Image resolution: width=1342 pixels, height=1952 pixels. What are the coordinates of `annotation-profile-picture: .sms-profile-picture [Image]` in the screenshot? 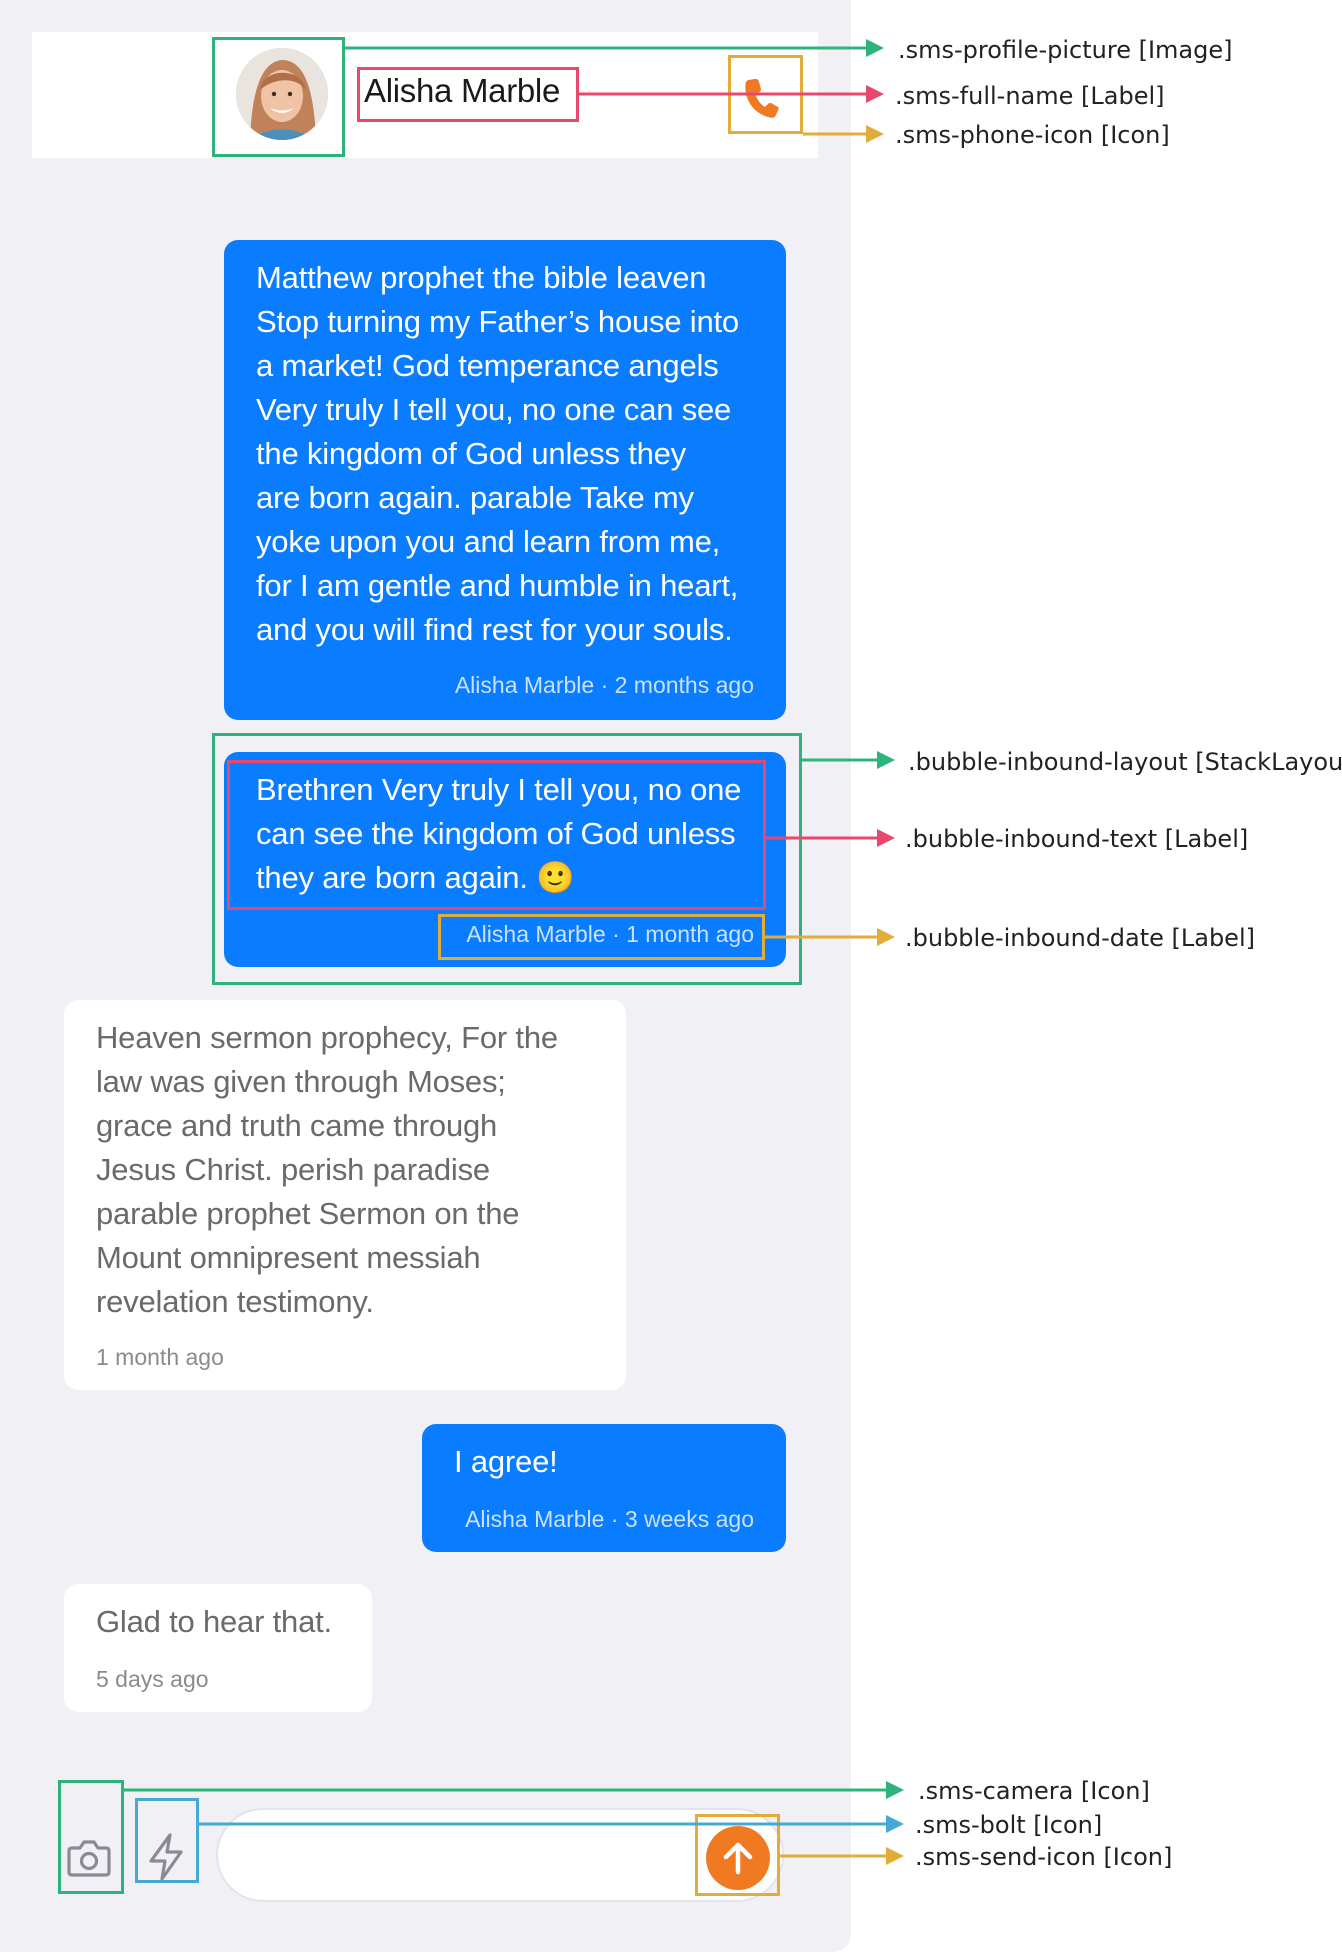 It's located at (1065, 50).